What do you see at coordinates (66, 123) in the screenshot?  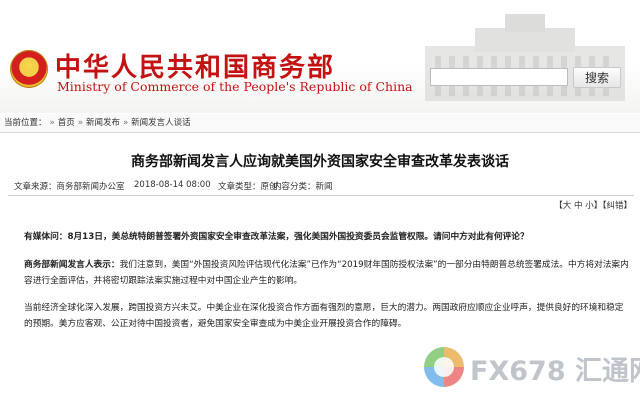 I see `breadcrumb-home-link: 首页` at bounding box center [66, 123].